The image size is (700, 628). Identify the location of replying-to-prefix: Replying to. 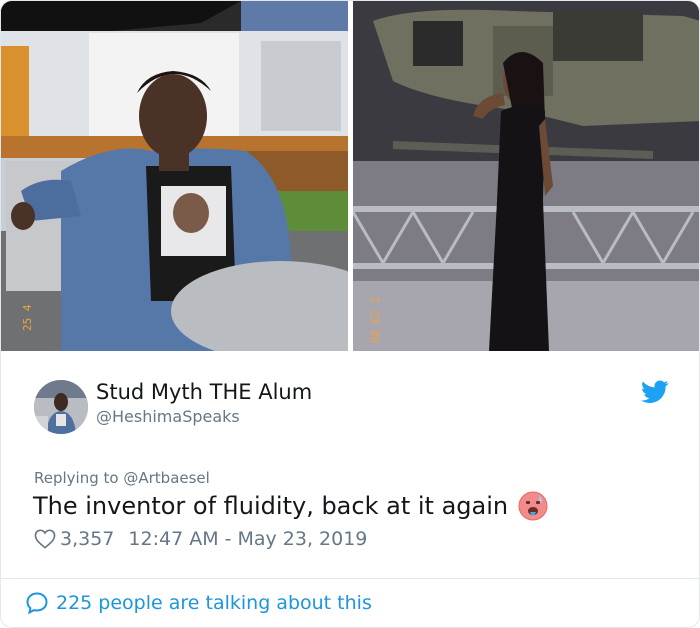
(76, 478).